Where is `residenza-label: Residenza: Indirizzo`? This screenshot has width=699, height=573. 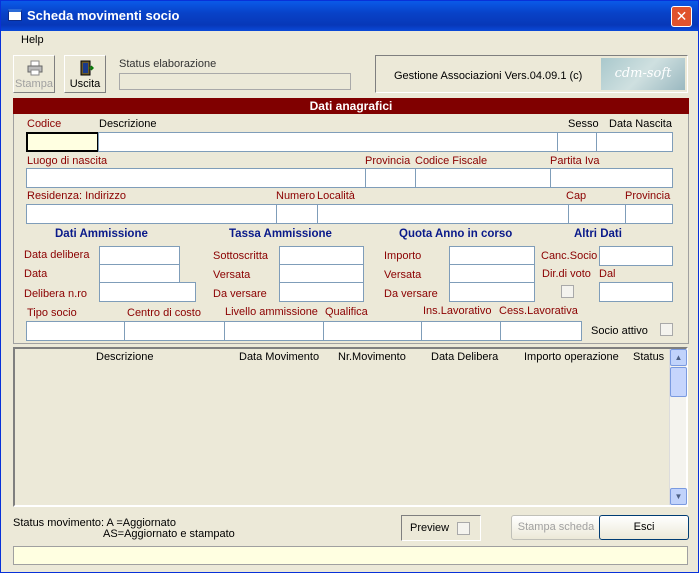
residenza-label: Residenza: Indirizzo is located at coordinates (77, 196).